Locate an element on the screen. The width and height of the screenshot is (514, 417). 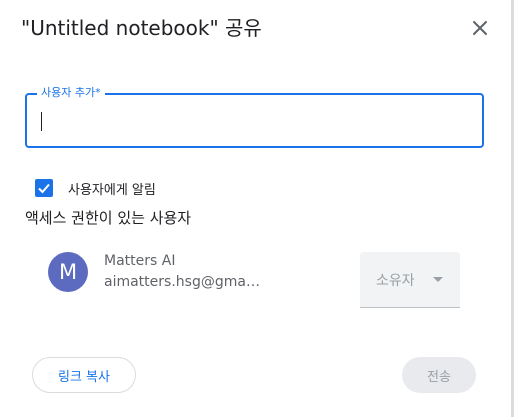
close-icon is located at coordinates (480, 28).